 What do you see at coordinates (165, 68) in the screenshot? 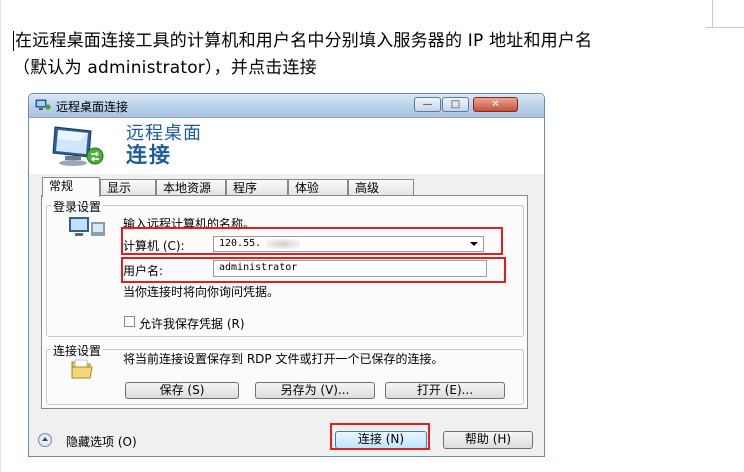
I see `instruction-line-2: （默认为 administrator），并点击连接` at bounding box center [165, 68].